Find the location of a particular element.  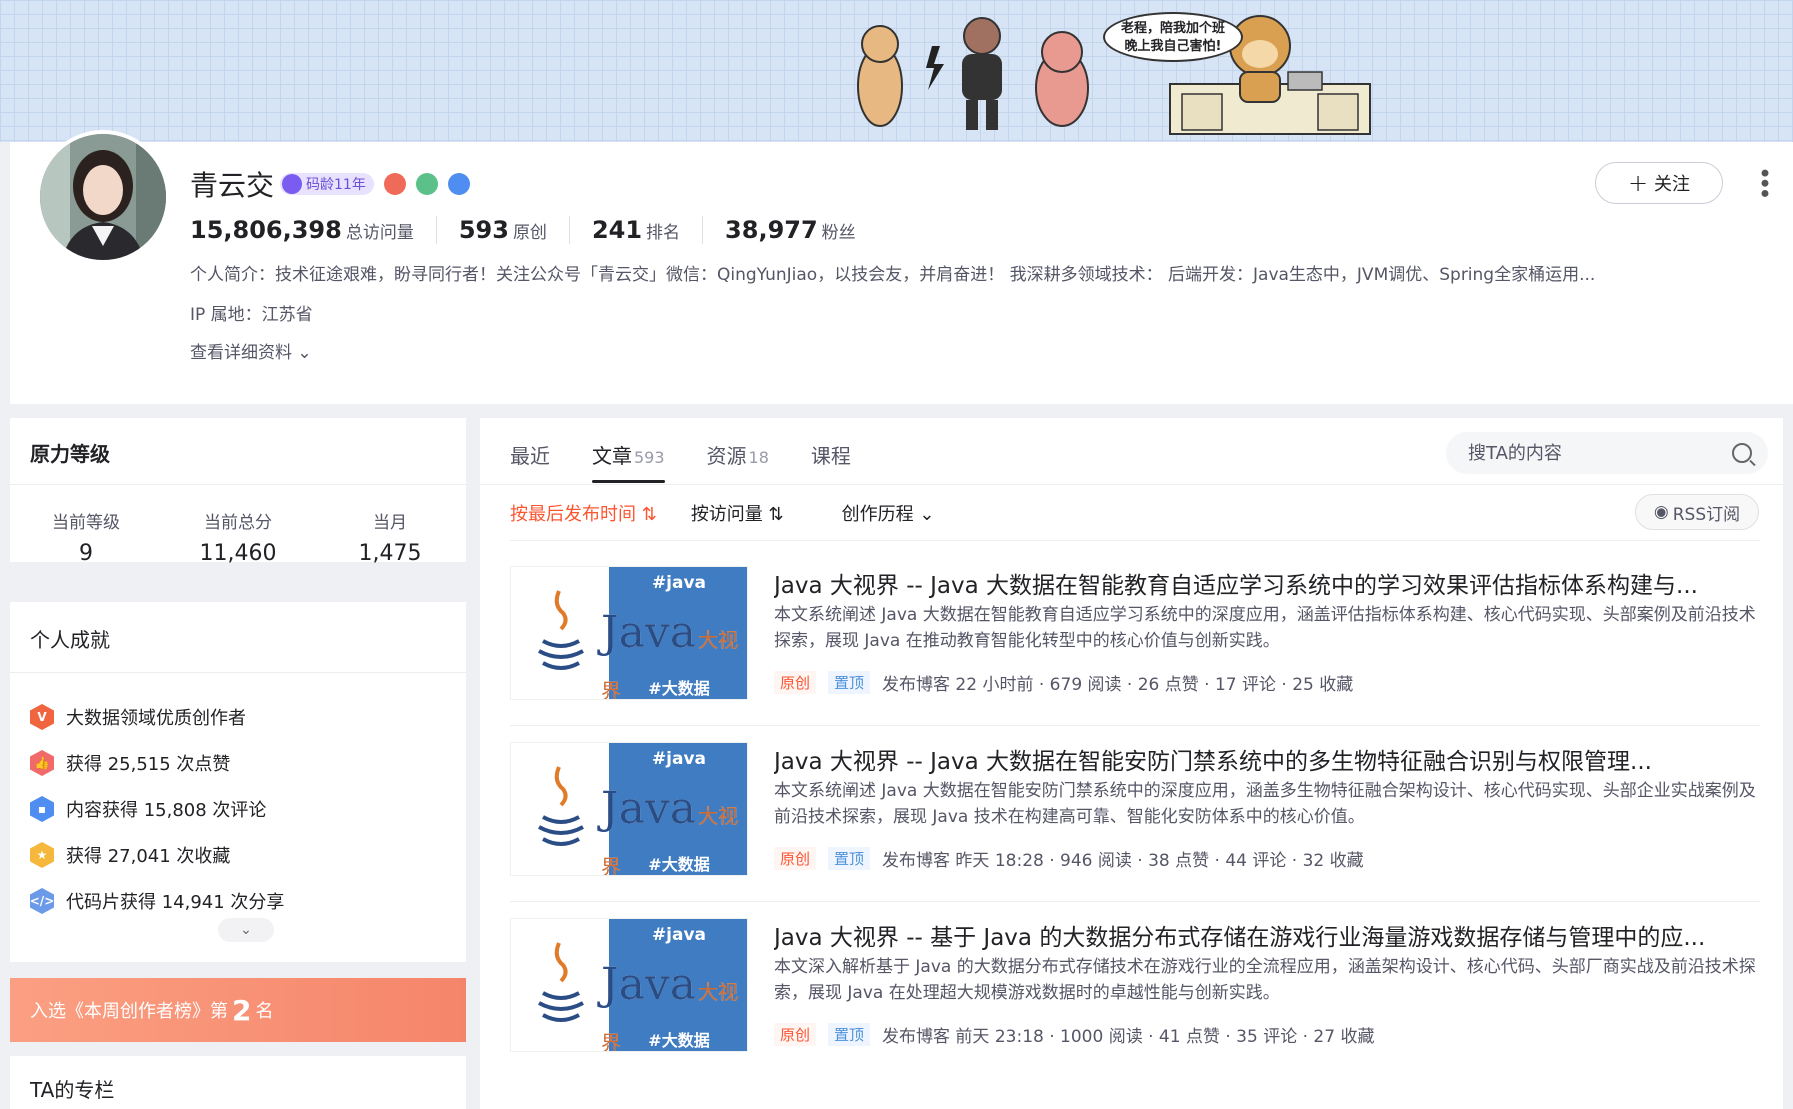

search-icon is located at coordinates (1742, 453).